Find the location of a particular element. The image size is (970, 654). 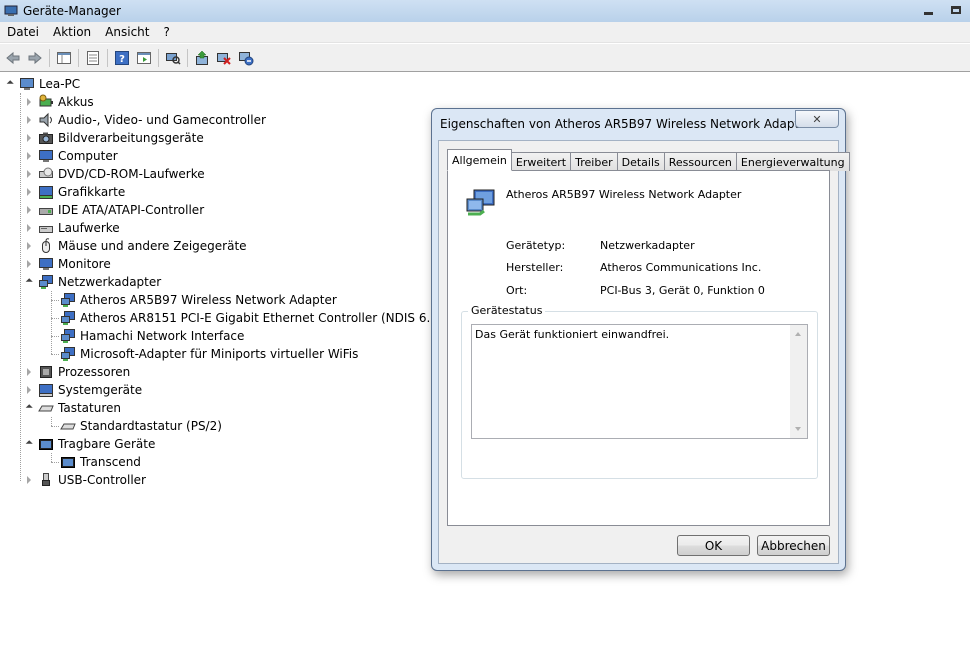

update-driver-icon is located at coordinates (202, 57).